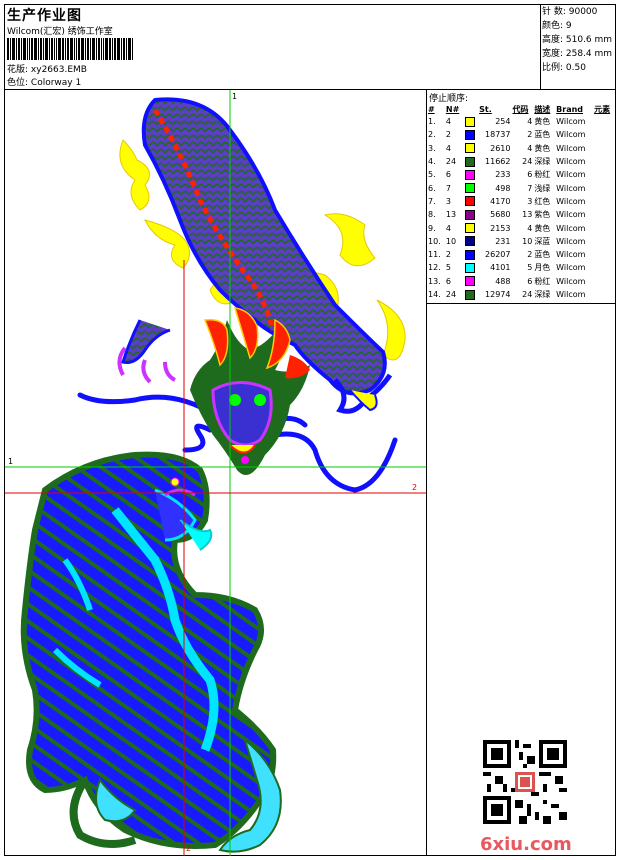  What do you see at coordinates (577, 40) in the screenshot?
I see `design-height: 高度: 510.6 mm` at bounding box center [577, 40].